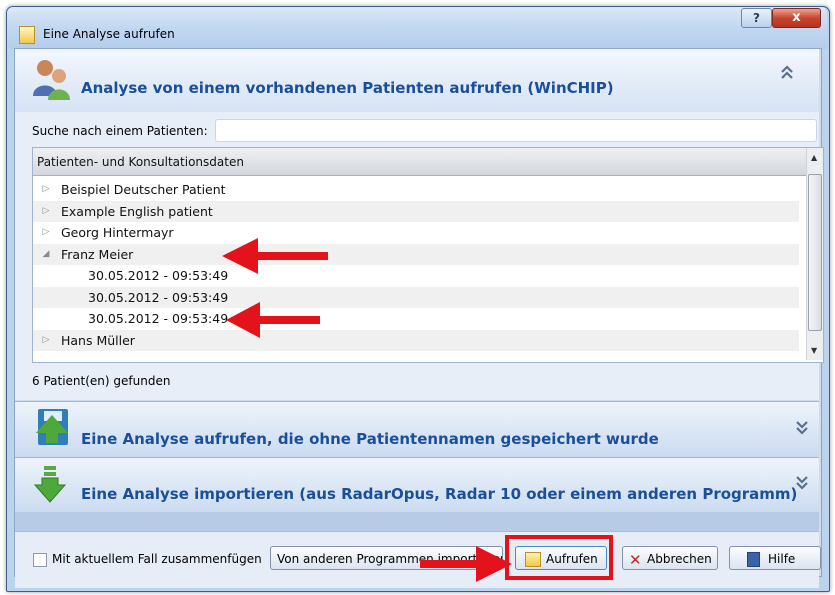 This screenshot has width=835, height=595. Describe the element at coordinates (814, 157) in the screenshot. I see `scroll-up-icon: ▲` at that location.